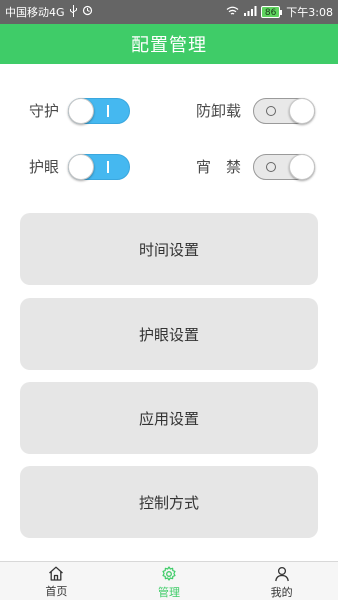 The width and height of the screenshot is (338, 600). Describe the element at coordinates (169, 249) in the screenshot. I see `time-settings-button: 时间设置` at that location.